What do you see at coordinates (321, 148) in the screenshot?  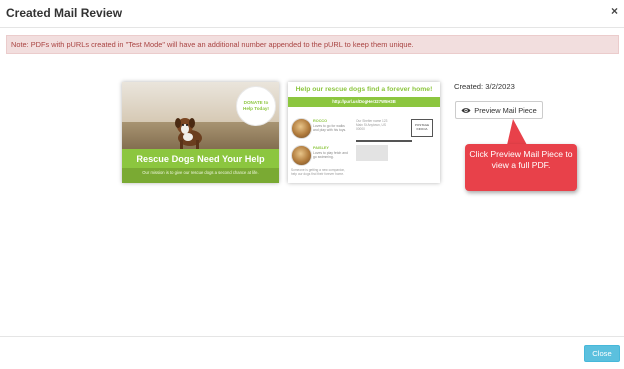 I see `pet-name-paisley: PAISLEY` at bounding box center [321, 148].